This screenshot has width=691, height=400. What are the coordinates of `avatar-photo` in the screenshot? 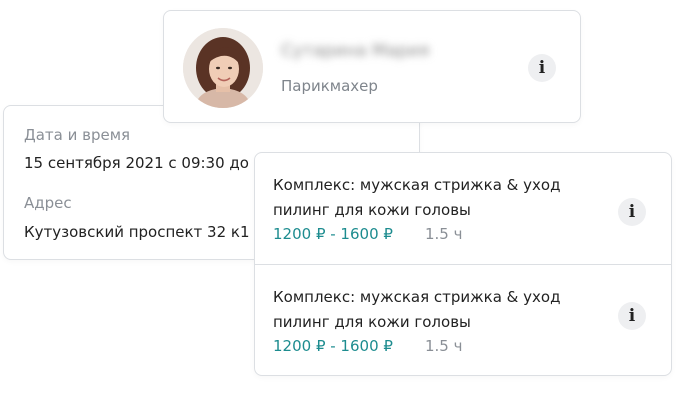 It's located at (223, 68).